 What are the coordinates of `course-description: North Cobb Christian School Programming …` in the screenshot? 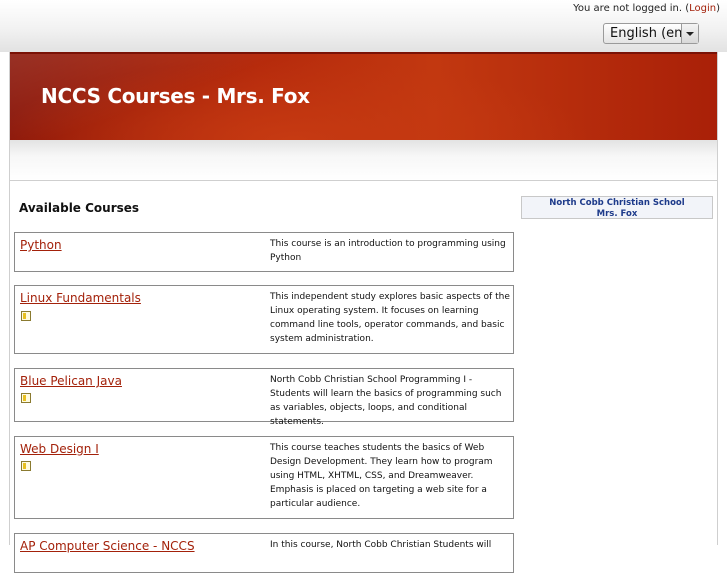 It's located at (386, 401).